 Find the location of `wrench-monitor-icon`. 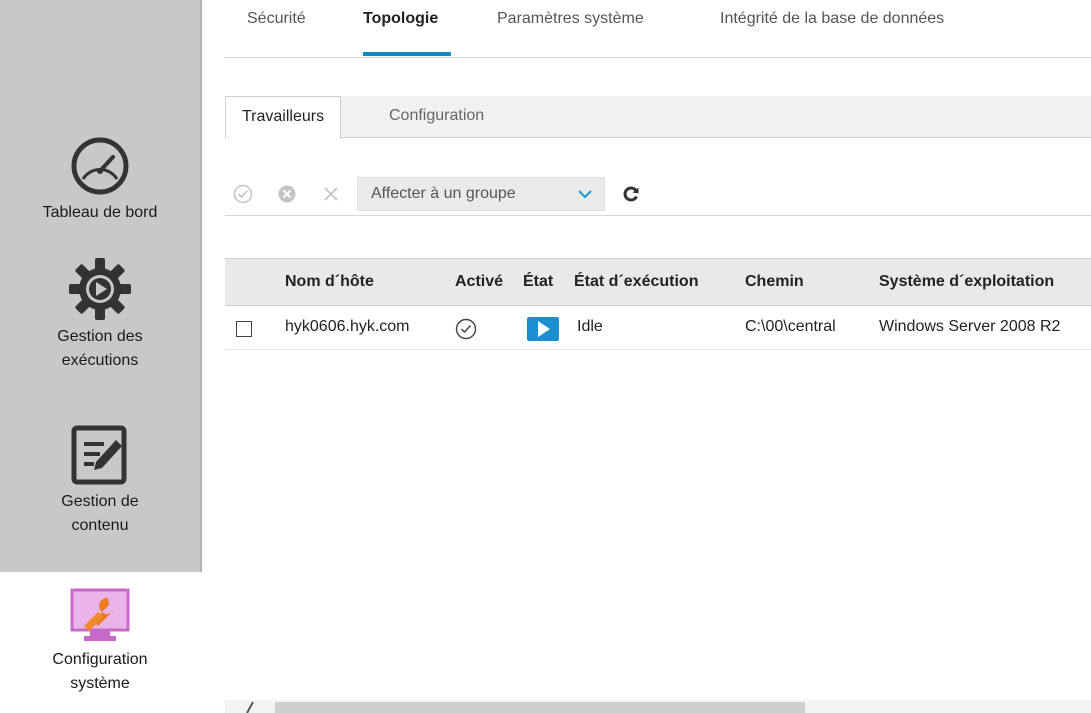

wrench-monitor-icon is located at coordinates (100, 614).